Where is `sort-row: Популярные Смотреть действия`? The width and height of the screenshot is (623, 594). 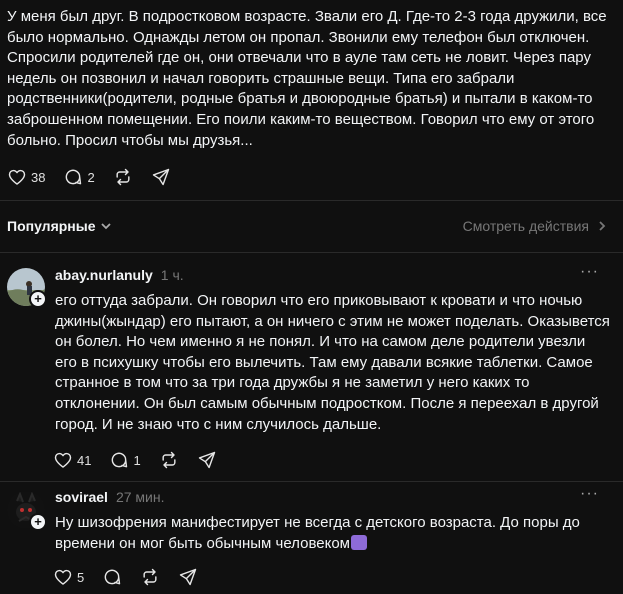 sort-row: Популярные Смотреть действия is located at coordinates (307, 226).